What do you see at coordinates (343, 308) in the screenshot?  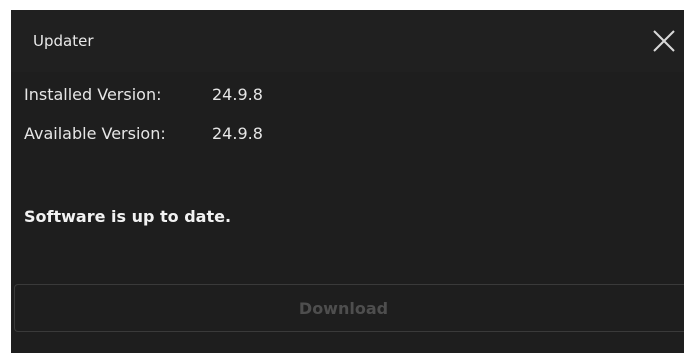 I see `download-button-label: Download` at bounding box center [343, 308].